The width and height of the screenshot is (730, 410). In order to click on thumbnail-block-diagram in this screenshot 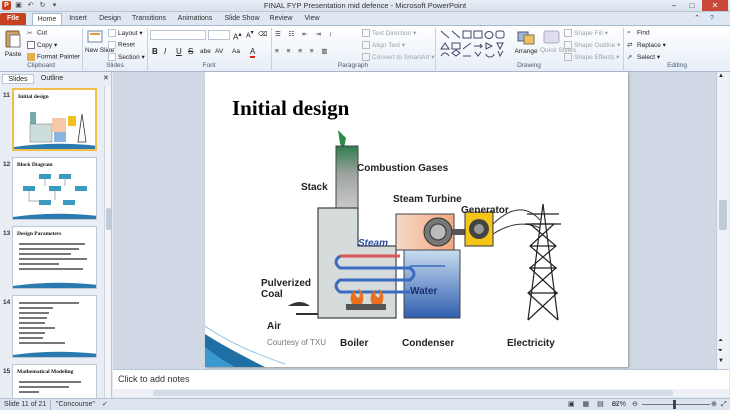, I will do `click(55, 189)`.